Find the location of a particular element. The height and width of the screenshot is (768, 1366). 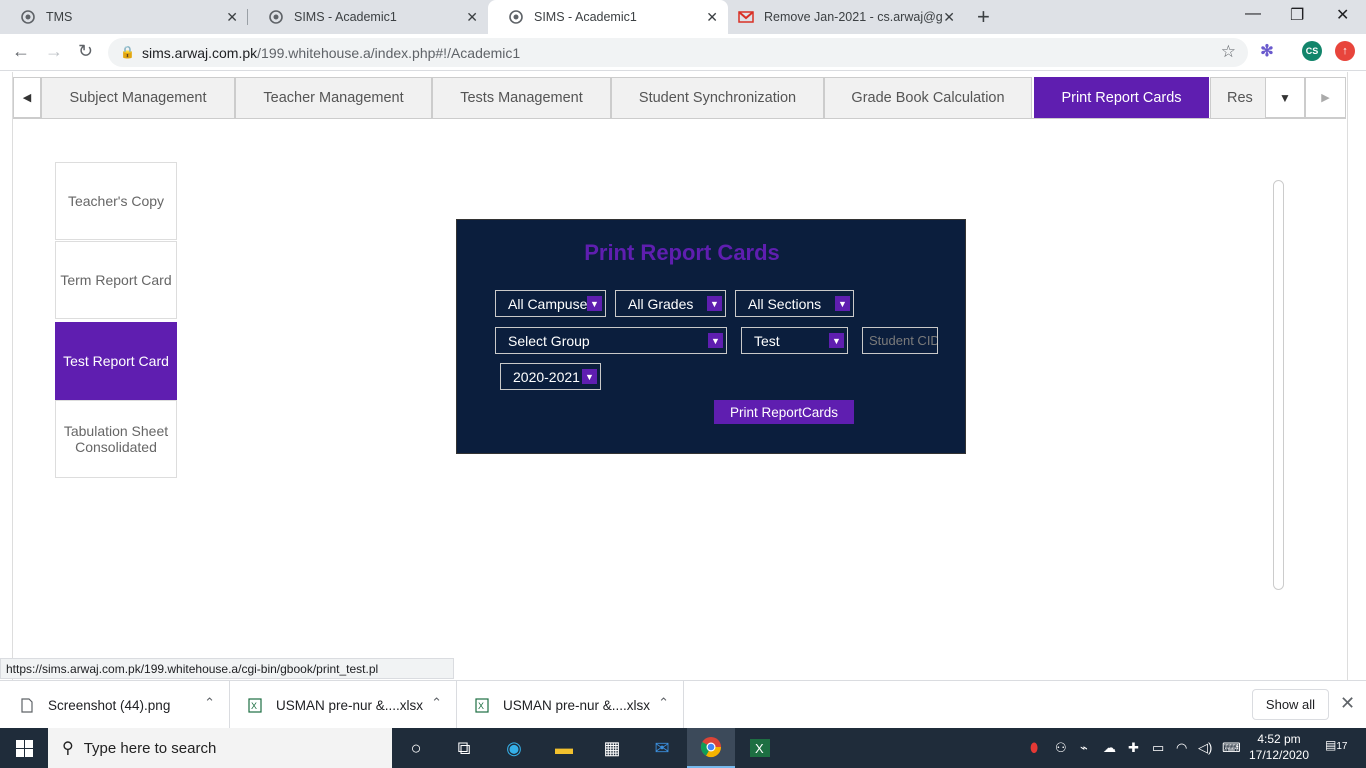

window-close-icon: ✕ is located at coordinates (1342, 15).